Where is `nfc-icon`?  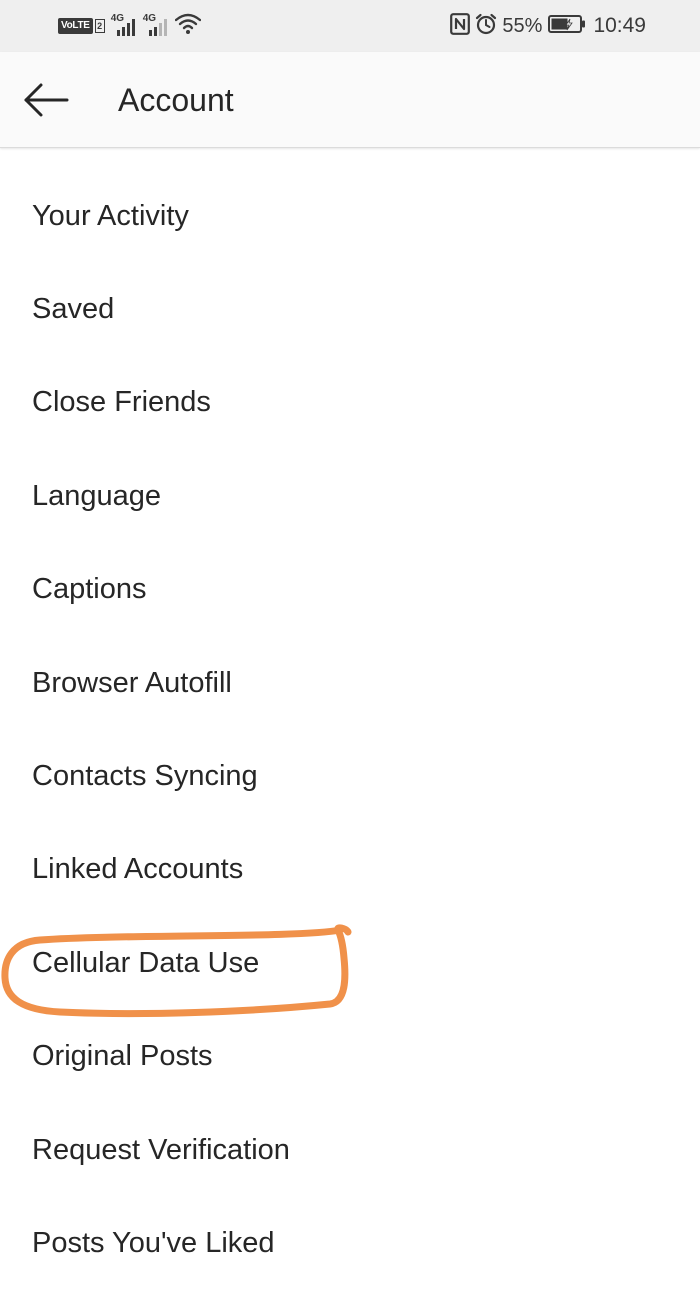 nfc-icon is located at coordinates (460, 26).